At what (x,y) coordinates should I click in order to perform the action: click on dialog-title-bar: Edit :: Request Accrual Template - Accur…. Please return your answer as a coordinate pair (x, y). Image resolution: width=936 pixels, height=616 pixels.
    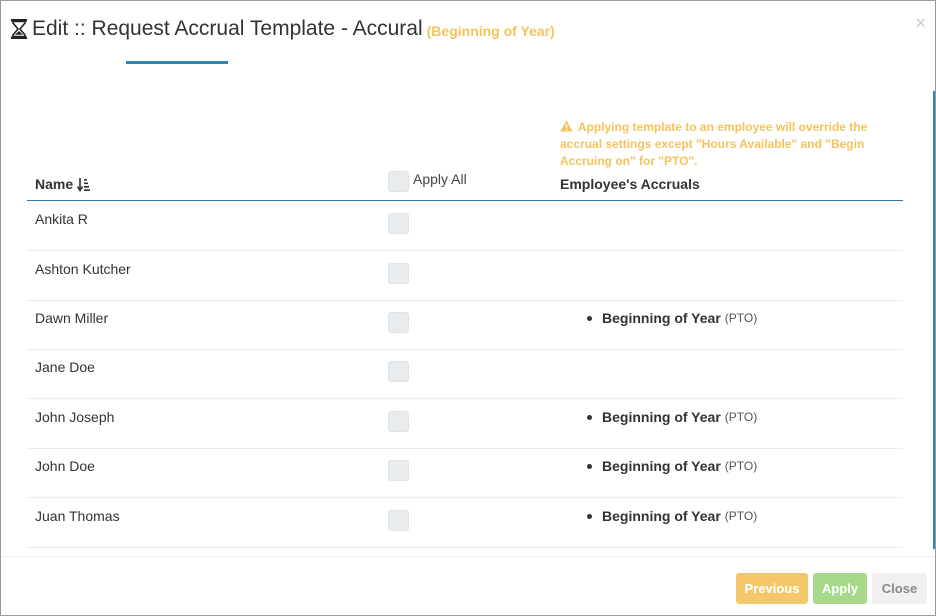
    Looking at the image, I should click on (282, 29).